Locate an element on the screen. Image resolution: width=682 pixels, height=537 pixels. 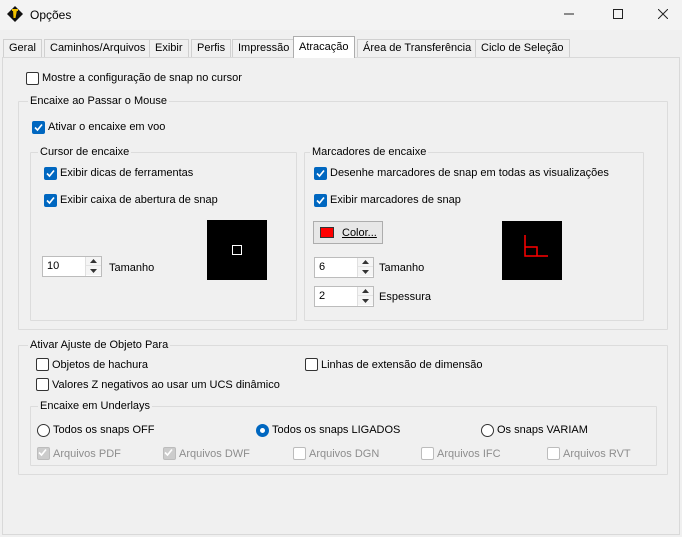
all-snaps-off-label: Todos os snaps OFF is located at coordinates (104, 430).